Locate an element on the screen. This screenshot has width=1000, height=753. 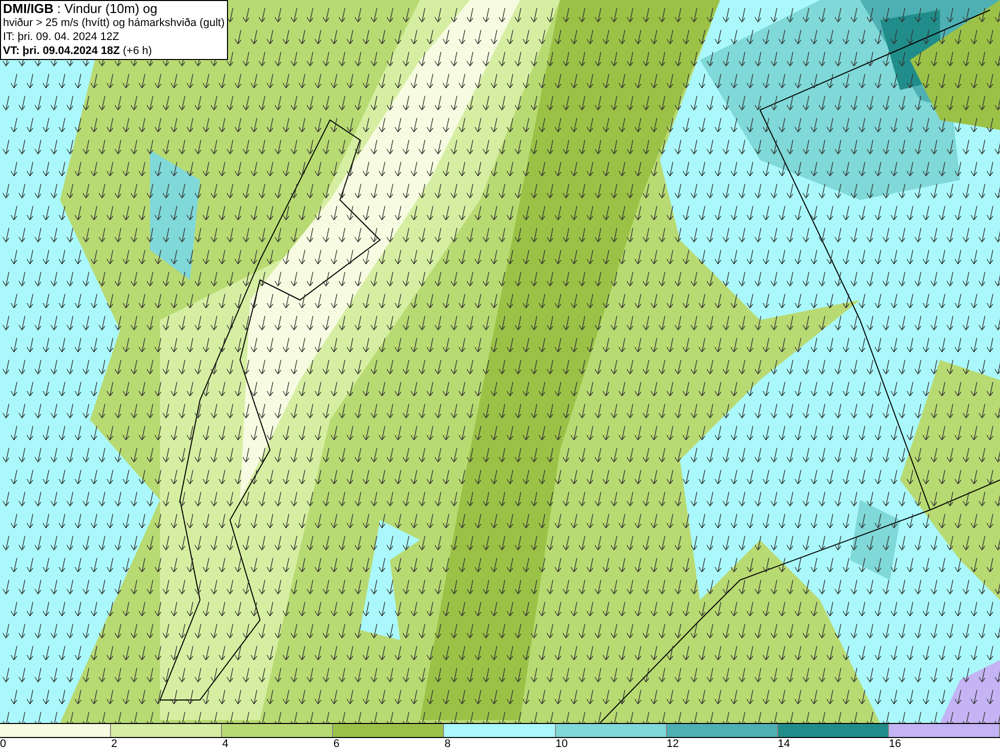
legend-tick-label: 8 is located at coordinates (447, 744).